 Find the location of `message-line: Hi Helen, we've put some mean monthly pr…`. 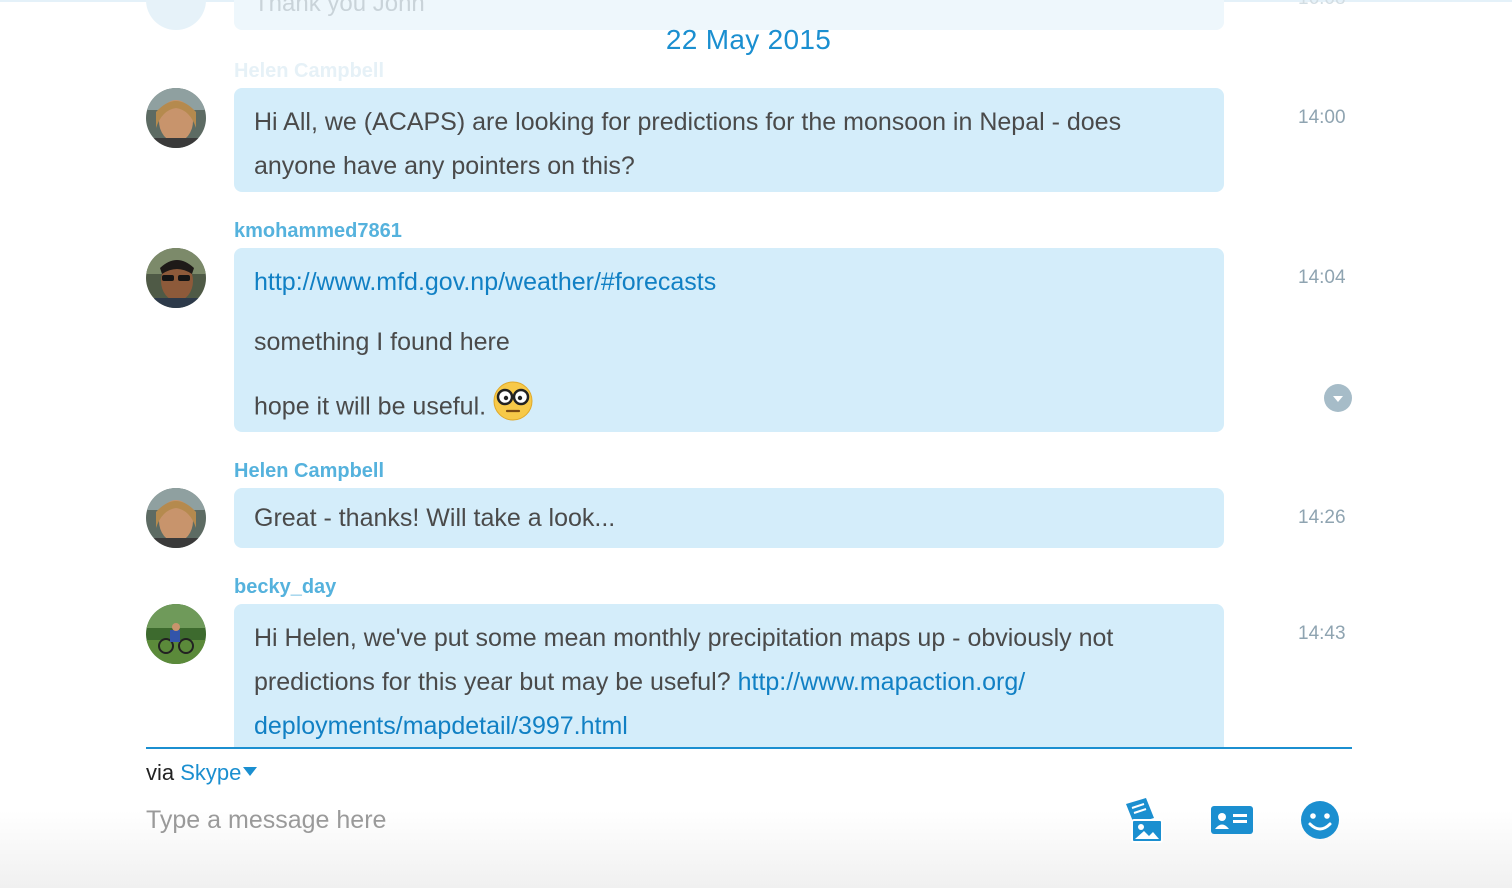

message-line: Hi Helen, we've put some mean monthly pr… is located at coordinates (684, 638).